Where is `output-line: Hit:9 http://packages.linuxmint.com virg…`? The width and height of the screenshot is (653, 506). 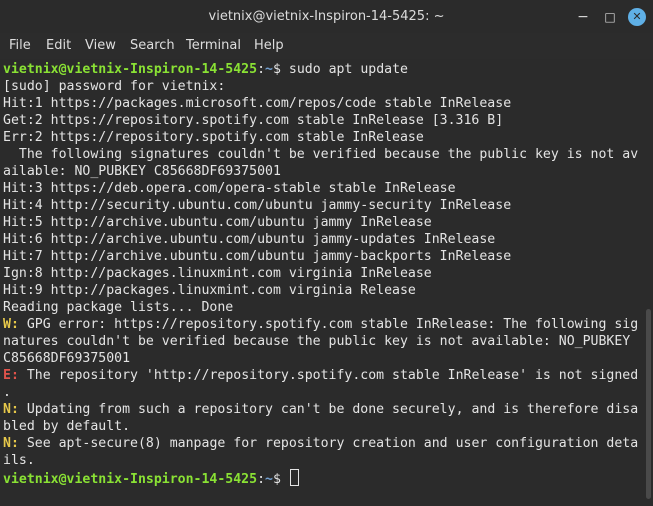
output-line: Hit:9 http://packages.linuxmint.com virg… is located at coordinates (209, 290).